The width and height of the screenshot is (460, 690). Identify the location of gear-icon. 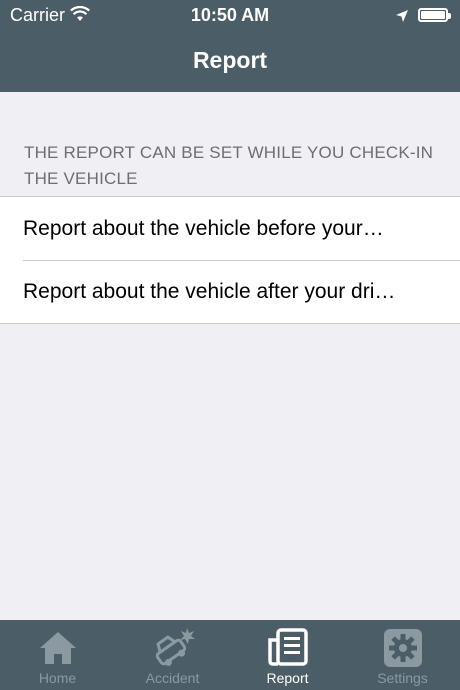
(403, 648).